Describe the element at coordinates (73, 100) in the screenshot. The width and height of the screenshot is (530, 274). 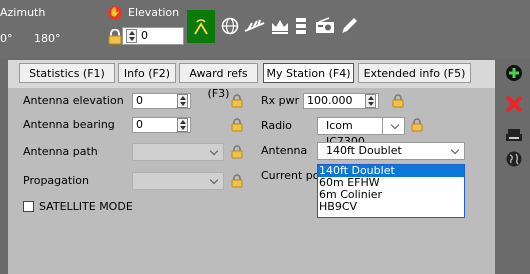
I see `antenna-elevation-label: Antenna elevation` at that location.